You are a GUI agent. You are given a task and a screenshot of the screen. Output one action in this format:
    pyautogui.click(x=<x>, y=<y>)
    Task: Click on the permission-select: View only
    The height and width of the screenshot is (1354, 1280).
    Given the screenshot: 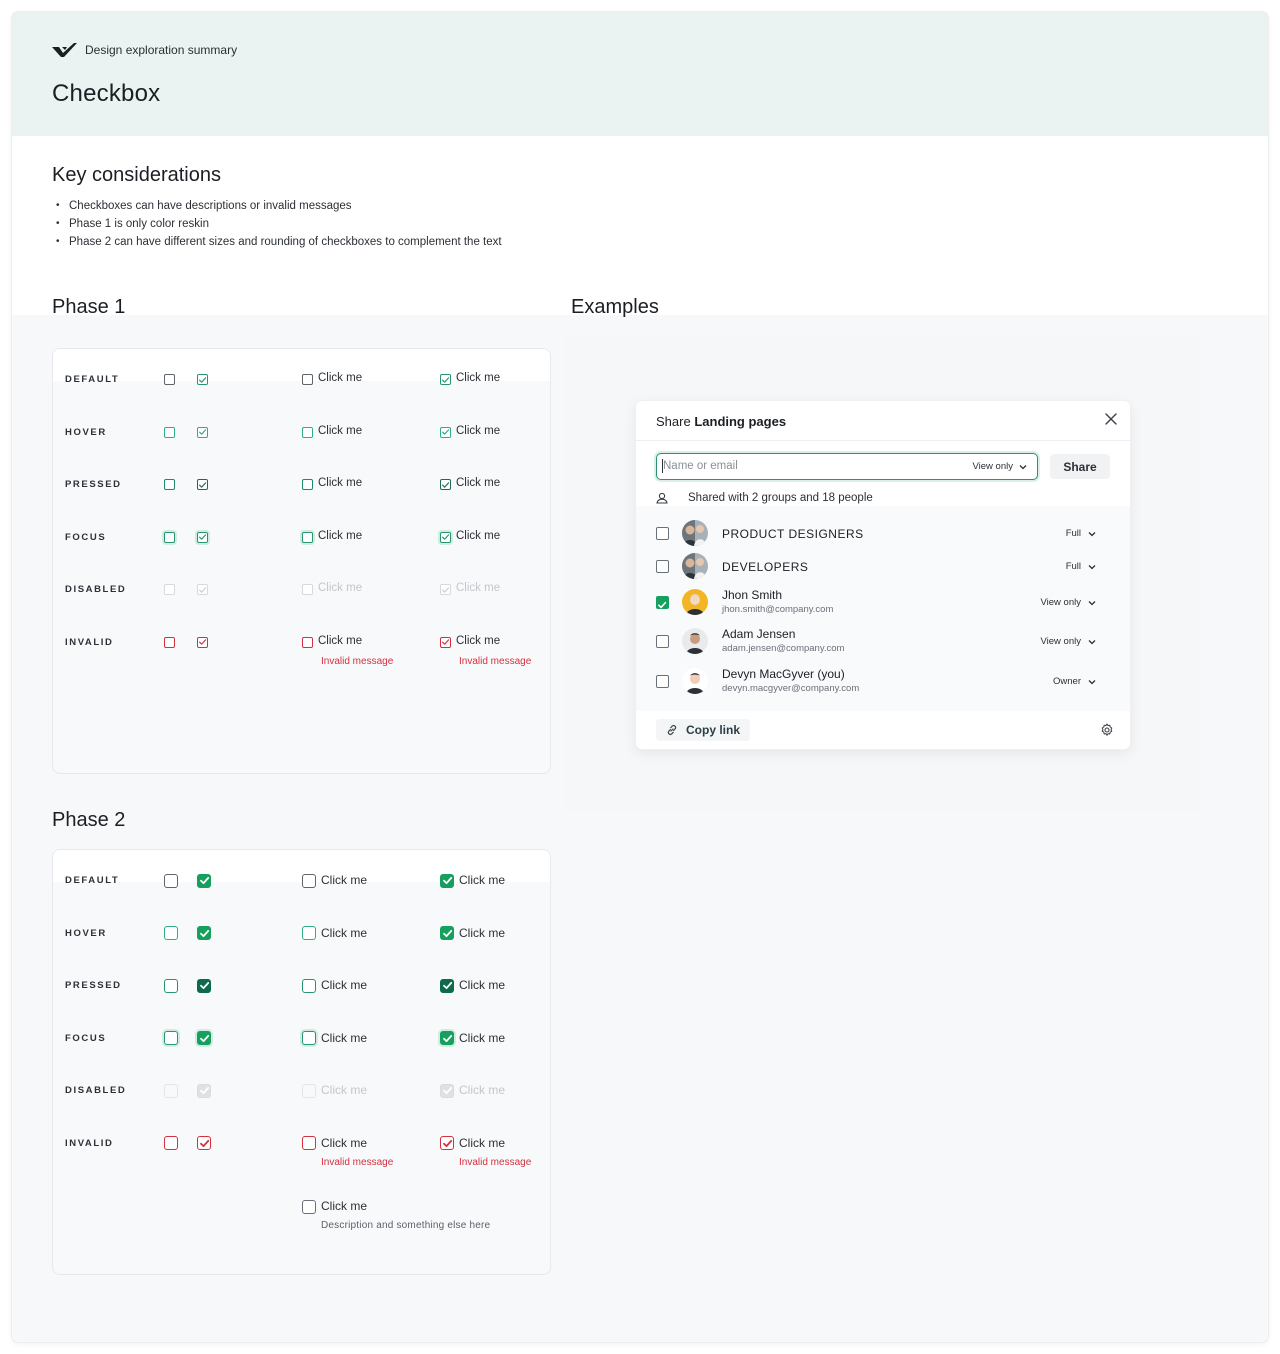 What is the action you would take?
    pyautogui.click(x=1000, y=466)
    